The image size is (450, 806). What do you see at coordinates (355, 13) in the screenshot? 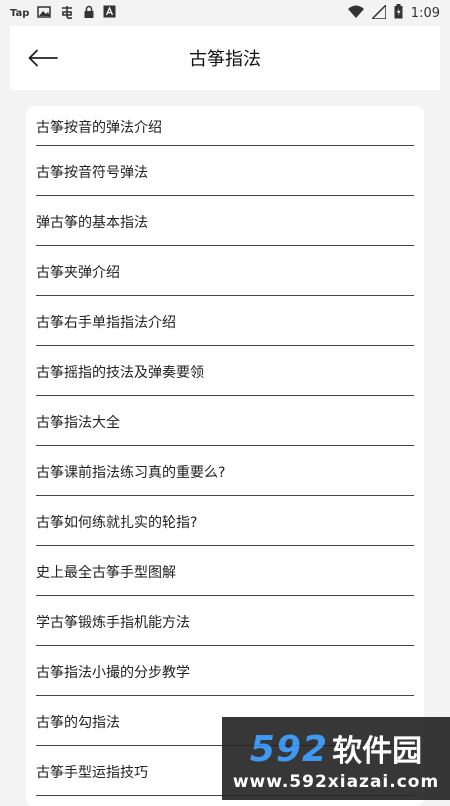
I see `wifi-icon` at bounding box center [355, 13].